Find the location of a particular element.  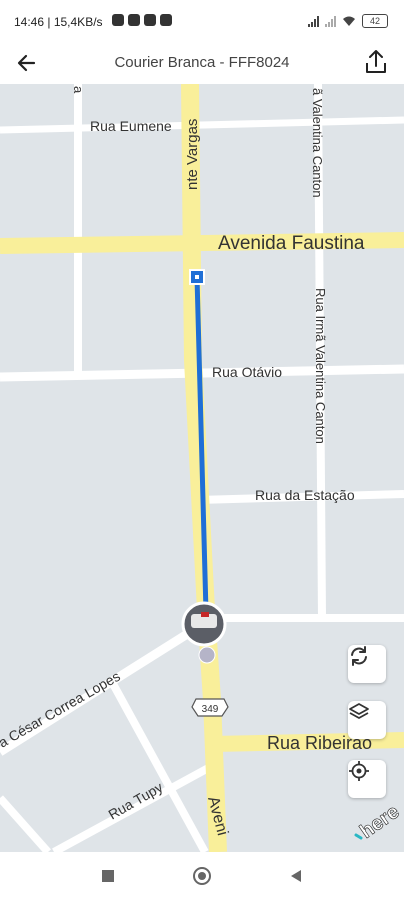

here-logo: here is located at coordinates (377, 822).